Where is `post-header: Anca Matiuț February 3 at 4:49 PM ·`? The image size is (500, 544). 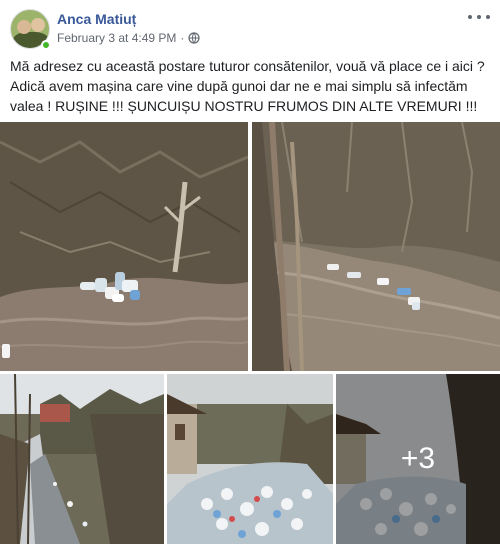 post-header: Anca Matiuț February 3 at 4:49 PM · is located at coordinates (250, 25).